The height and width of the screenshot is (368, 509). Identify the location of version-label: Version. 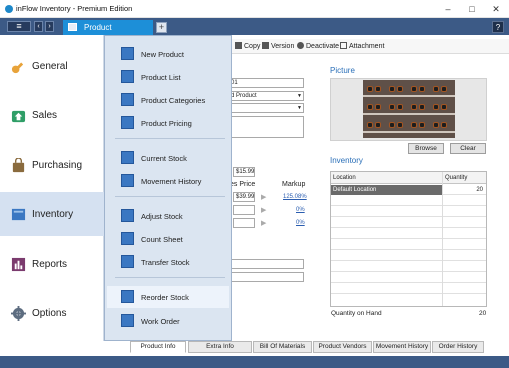
(283, 46).